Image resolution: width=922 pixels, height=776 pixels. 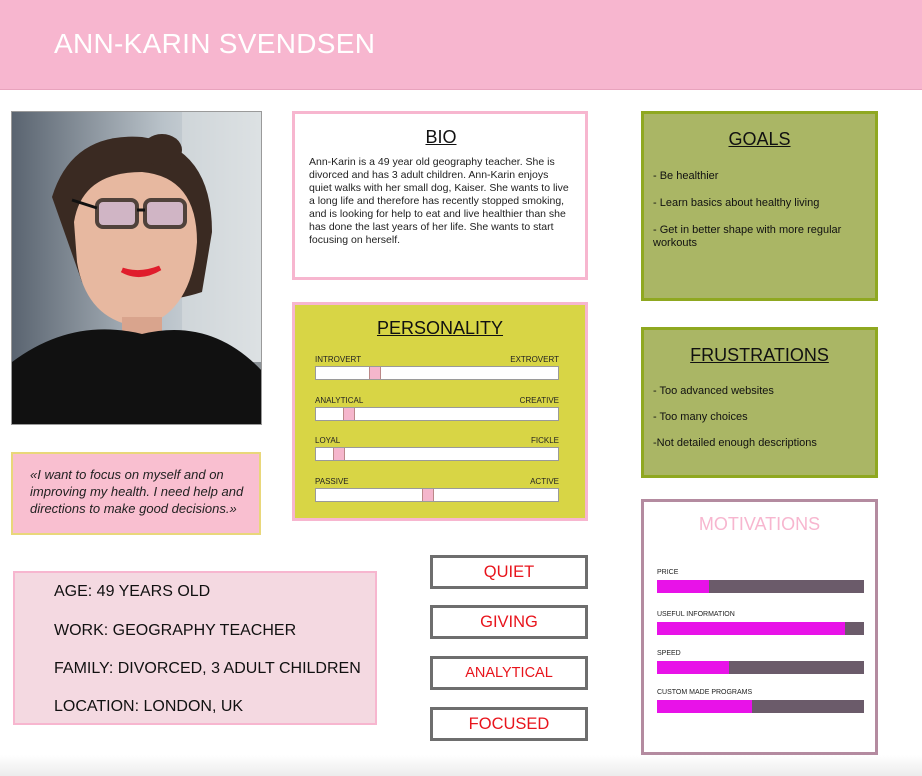 What do you see at coordinates (544, 440) in the screenshot?
I see `slider-right-label: FICKLE` at bounding box center [544, 440].